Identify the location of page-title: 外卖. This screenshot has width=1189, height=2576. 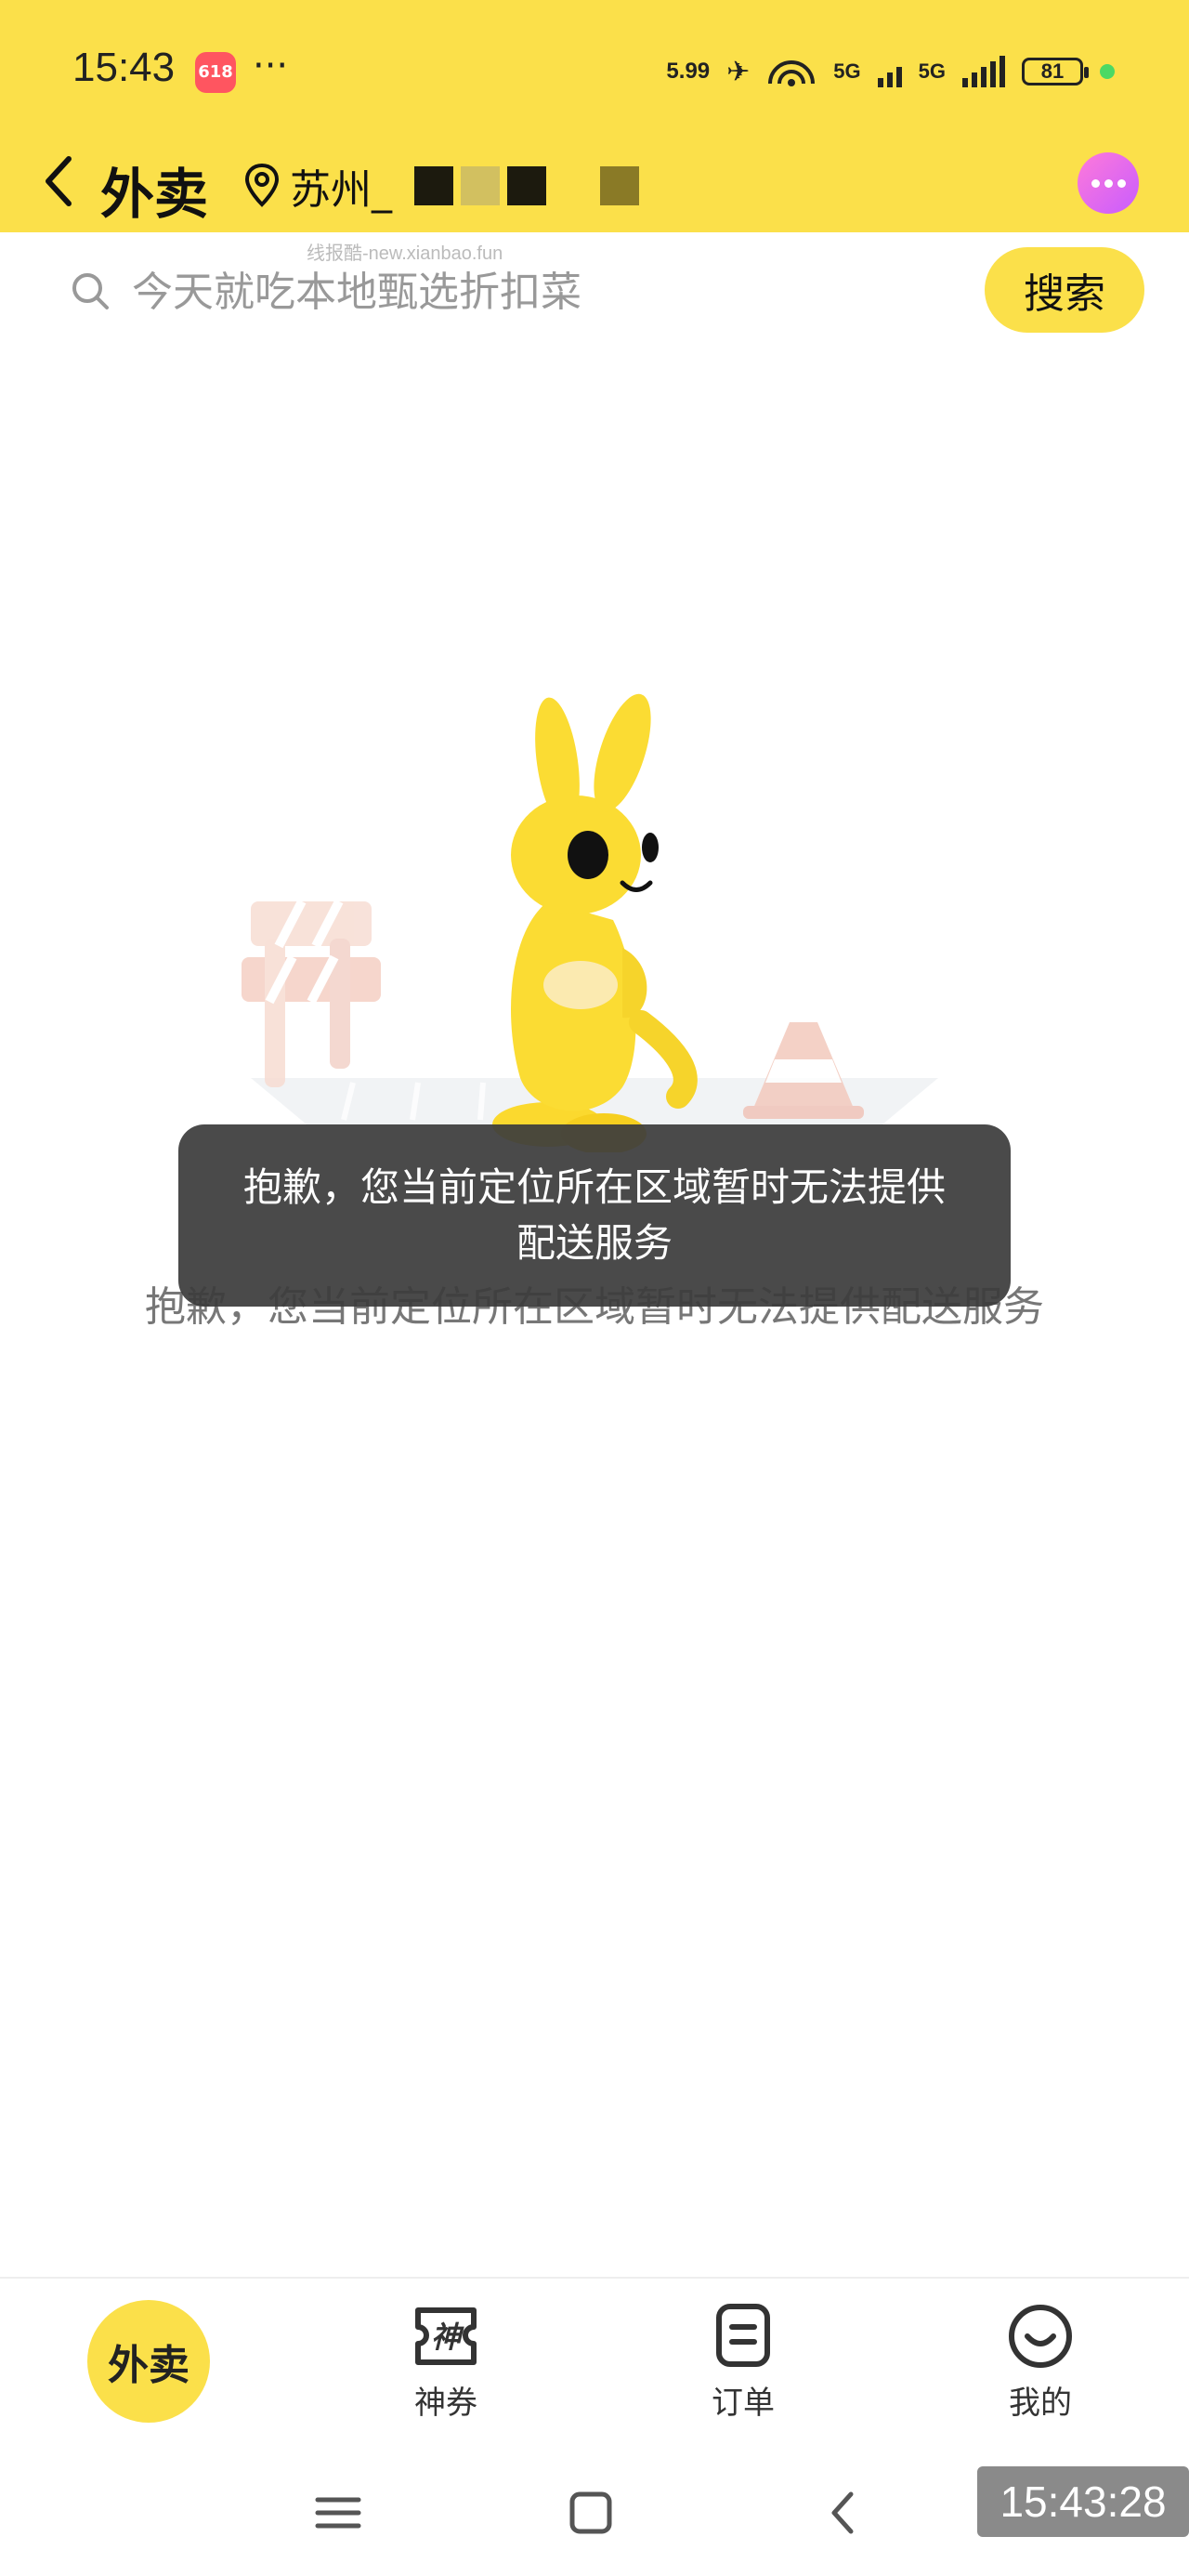
(154, 194).